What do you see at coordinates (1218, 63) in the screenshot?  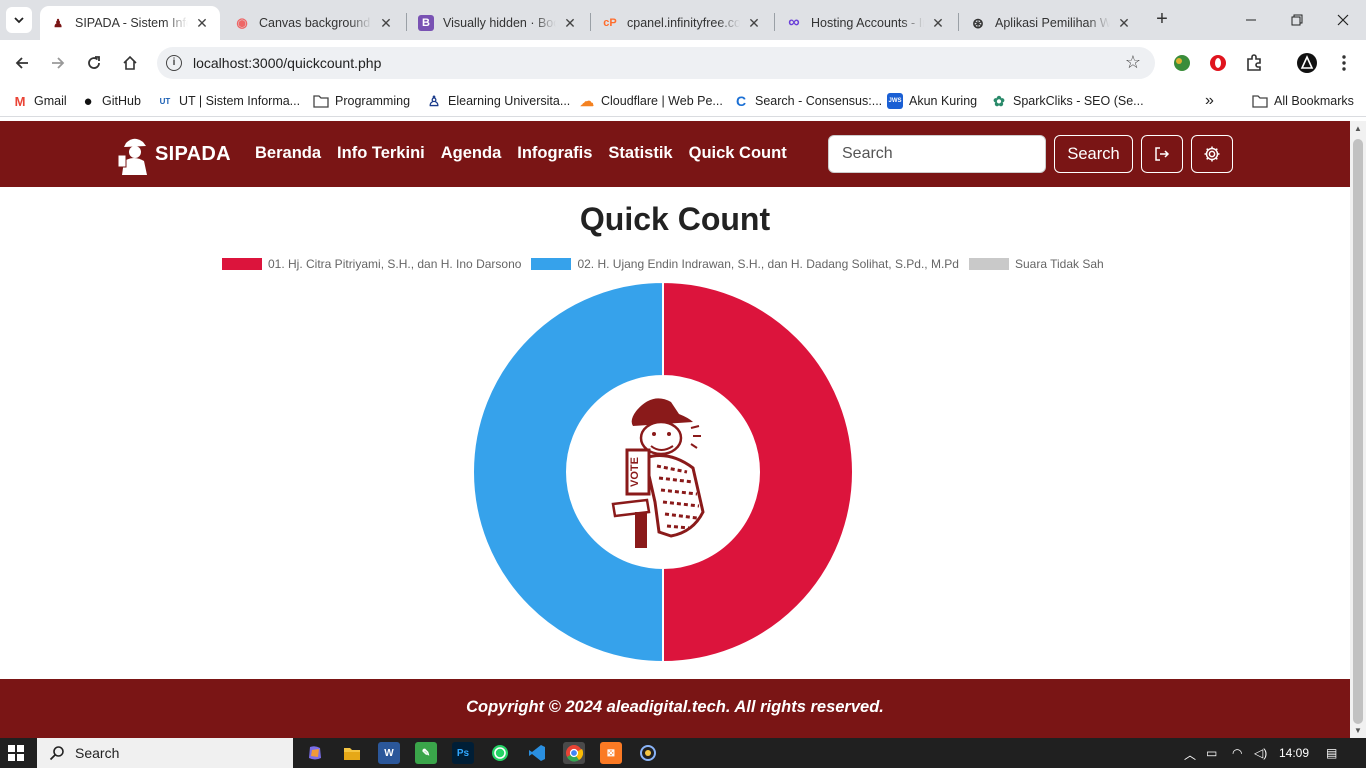 I see `extension-shield-icon` at bounding box center [1218, 63].